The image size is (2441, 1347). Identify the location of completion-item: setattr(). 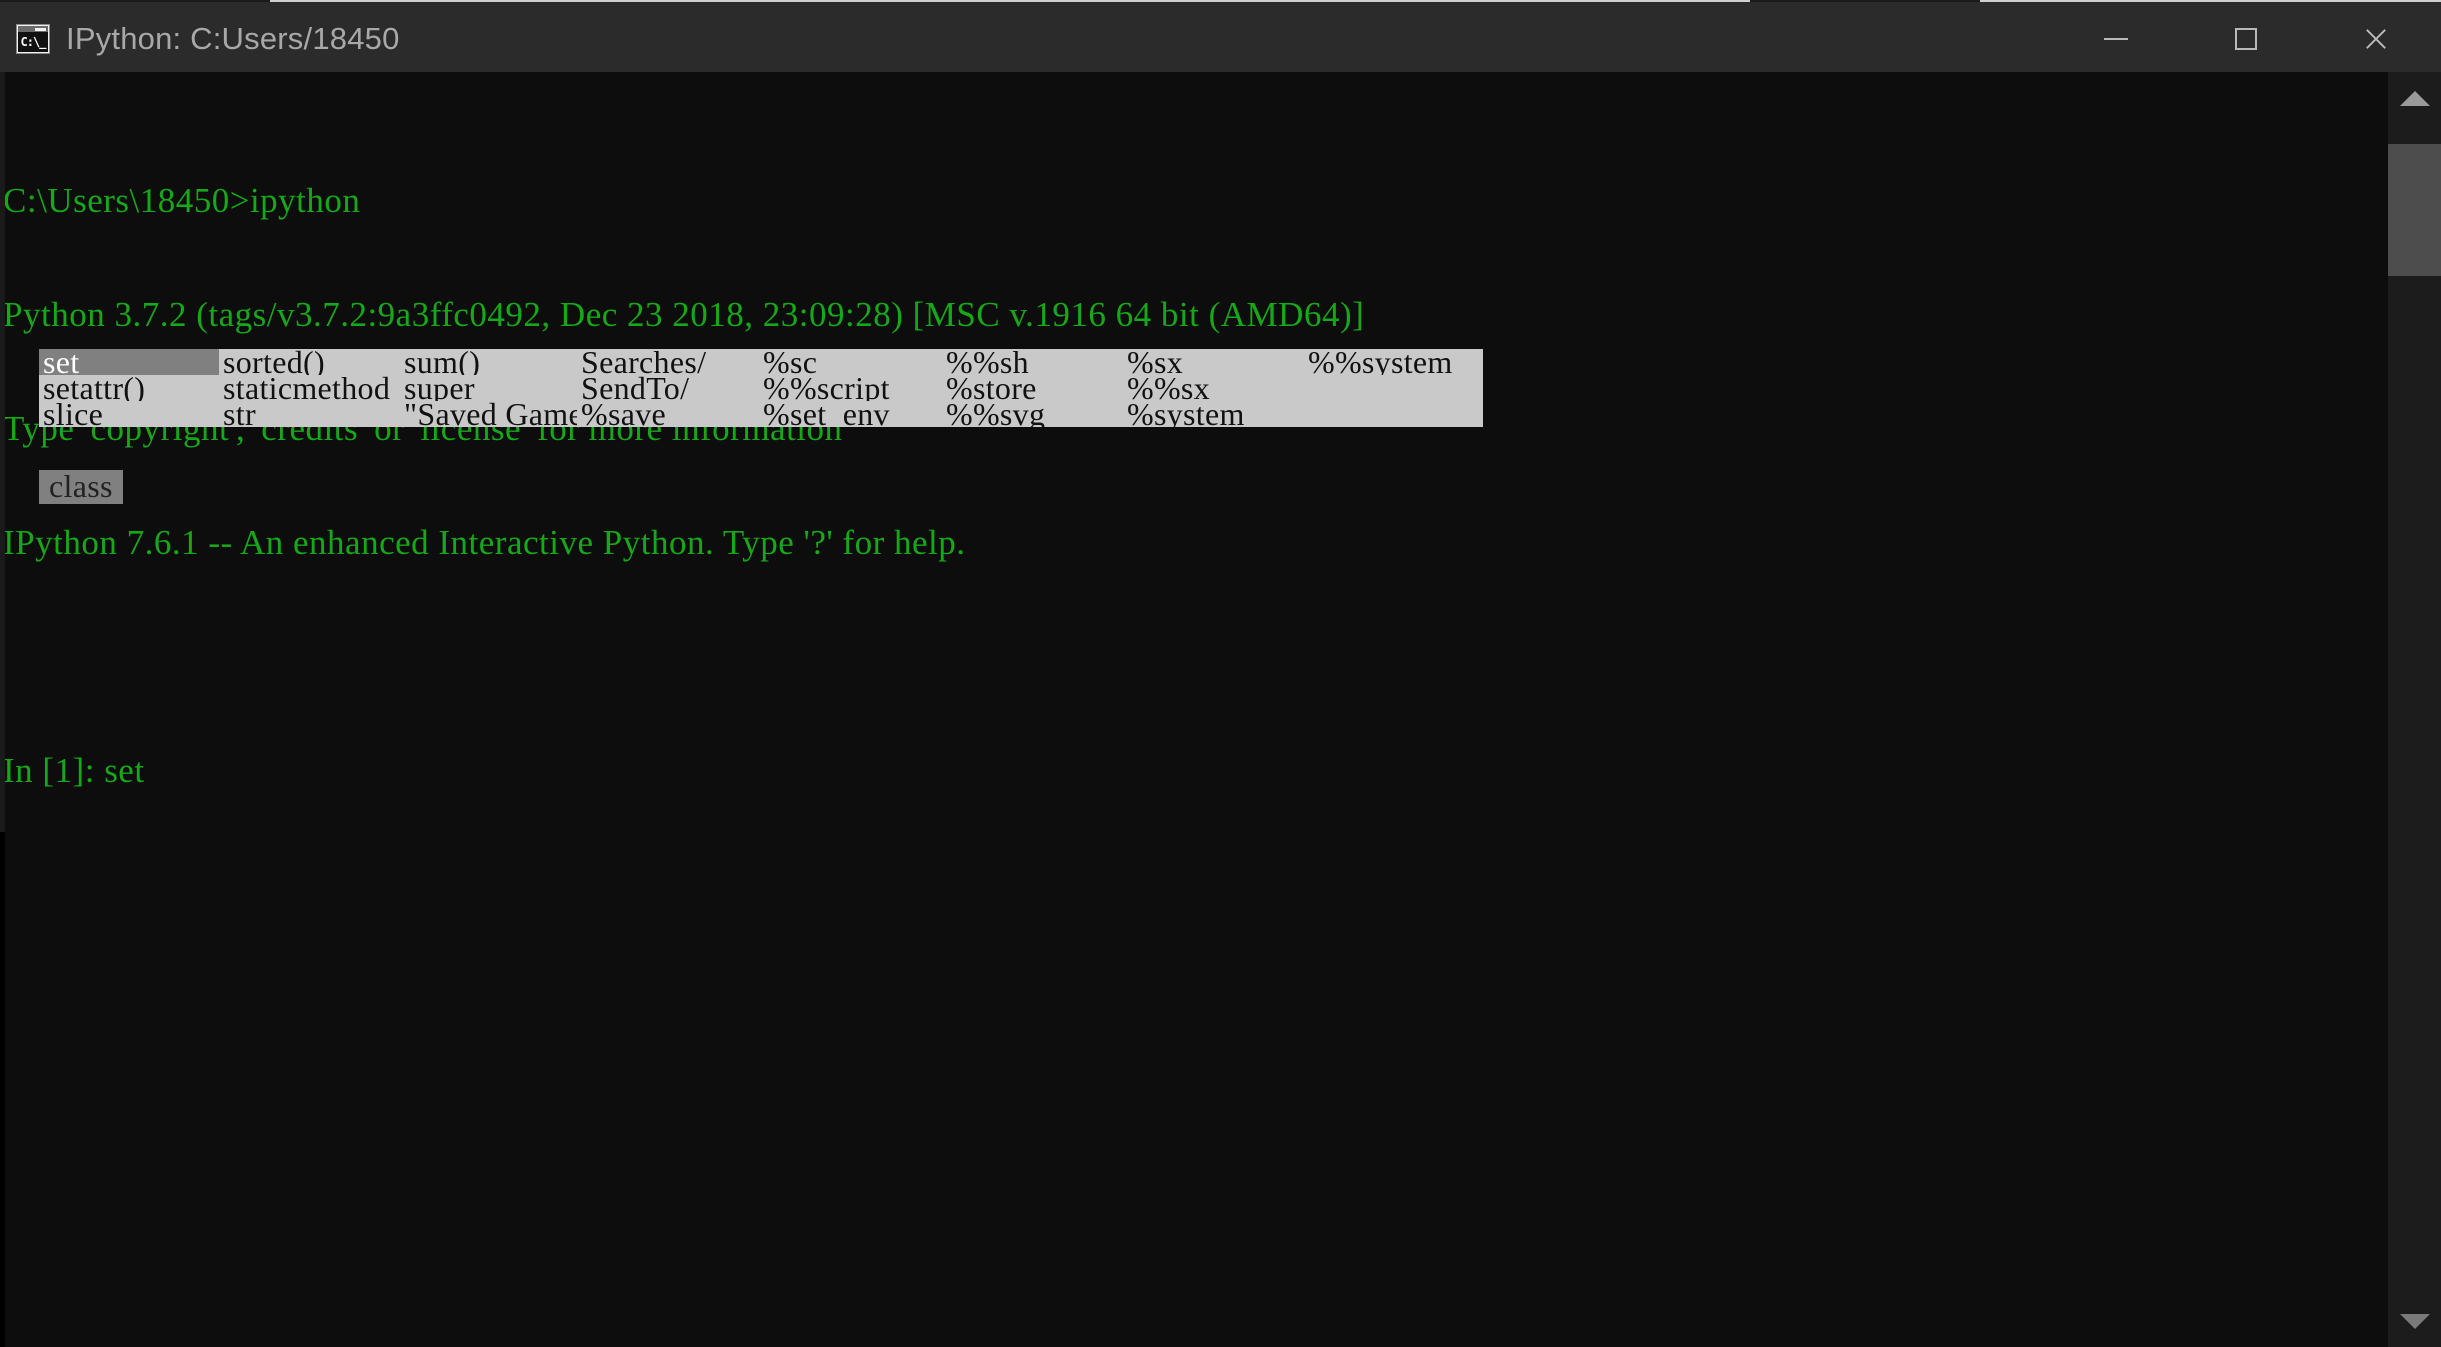
(129, 388).